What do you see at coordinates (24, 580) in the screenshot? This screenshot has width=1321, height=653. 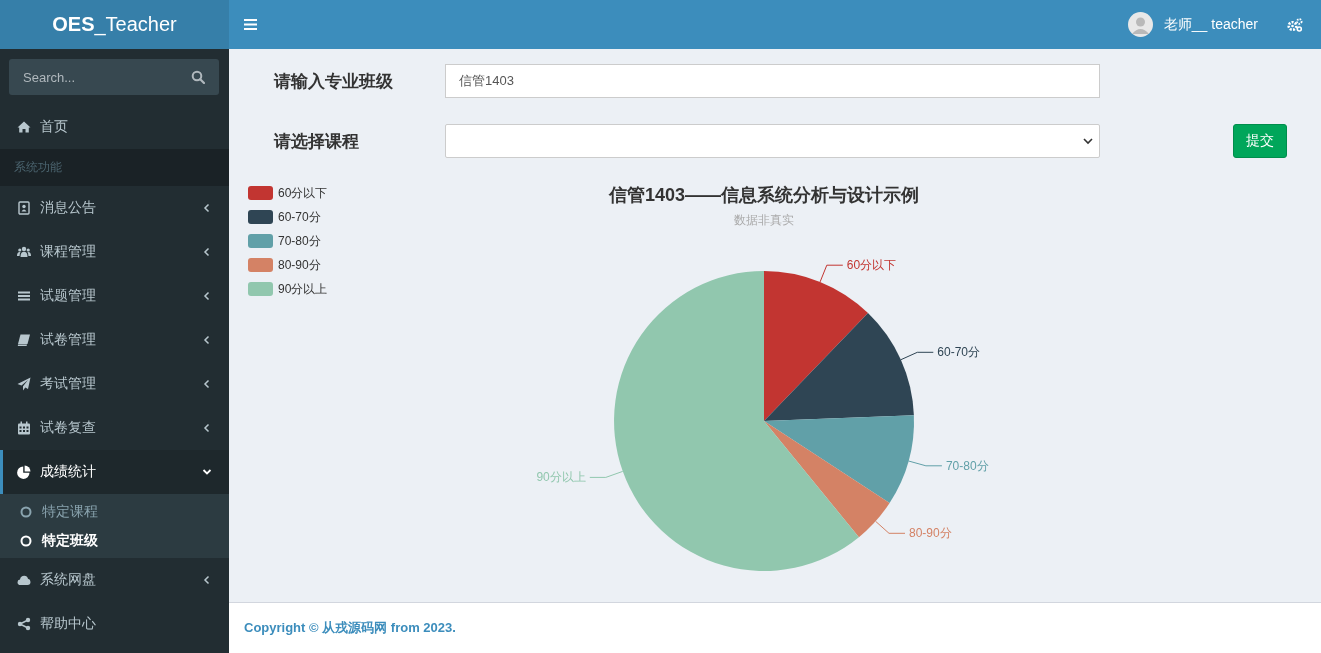 I see `cloud-icon` at bounding box center [24, 580].